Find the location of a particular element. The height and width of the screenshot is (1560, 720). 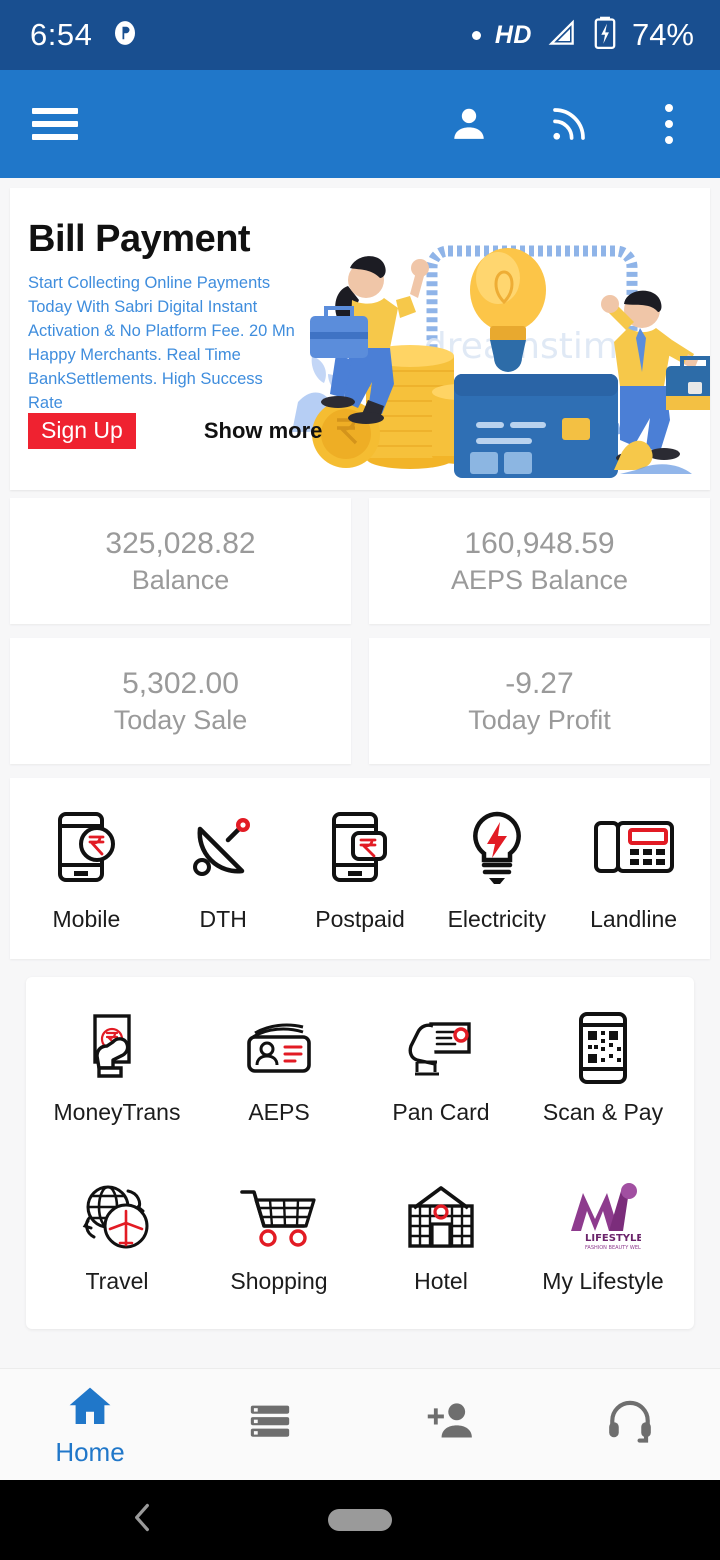

battery-charging-icon is located at coordinates (605, 35).